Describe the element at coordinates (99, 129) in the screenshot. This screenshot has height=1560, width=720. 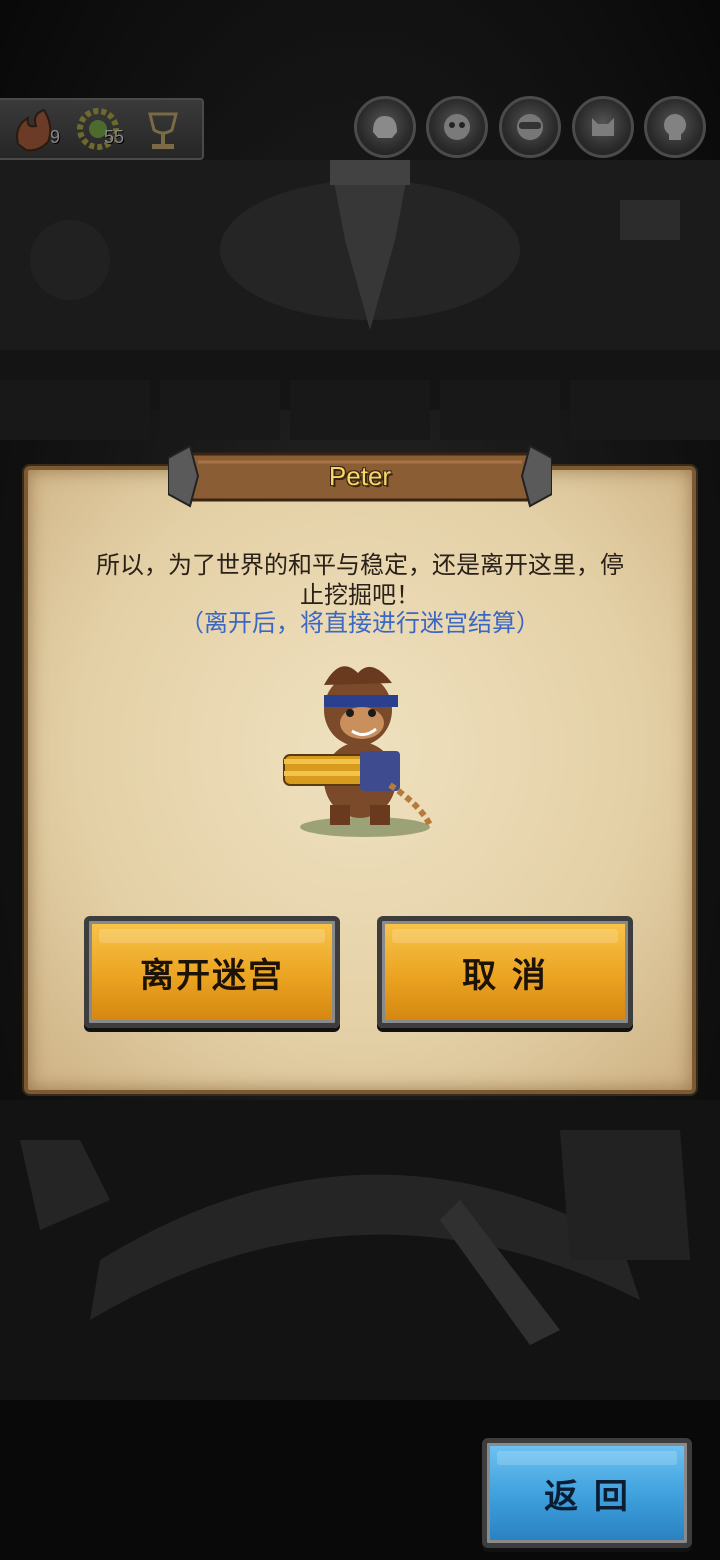
I see `resource-gear: 55` at that location.